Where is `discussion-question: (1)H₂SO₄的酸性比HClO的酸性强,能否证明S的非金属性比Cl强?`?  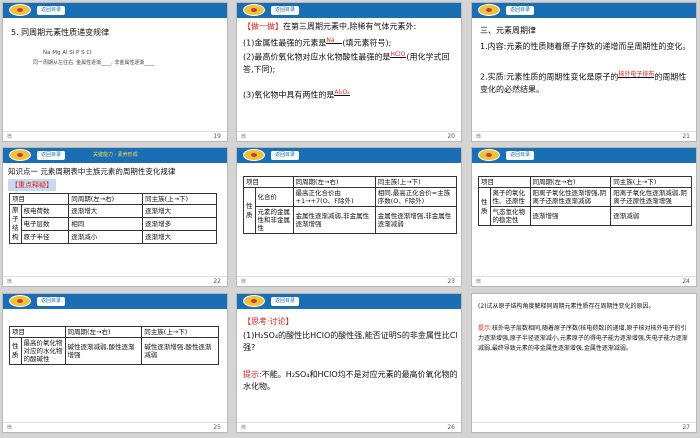 discussion-question: (1)H₂SO₄的酸性比HClO的酸性强,能否证明S的非金属性比Cl强? is located at coordinates (350, 341).